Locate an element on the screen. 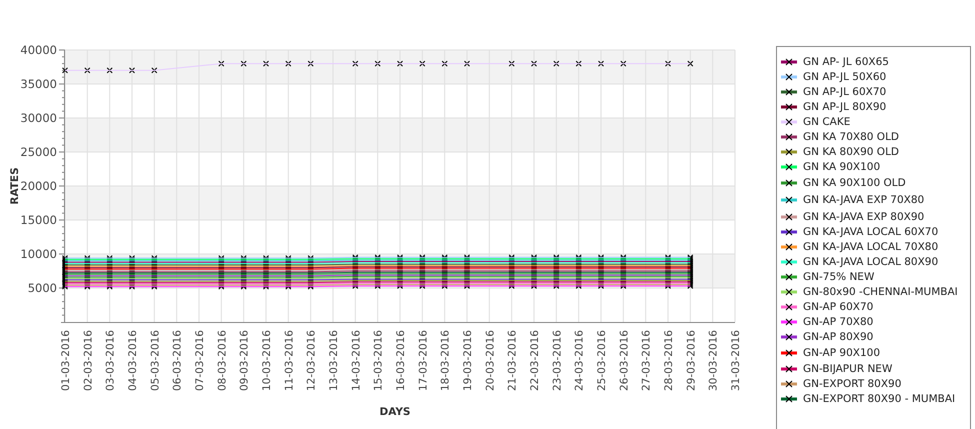 The height and width of the screenshot is (429, 975). legend-label: GN KA 90X100 is located at coordinates (841, 166).